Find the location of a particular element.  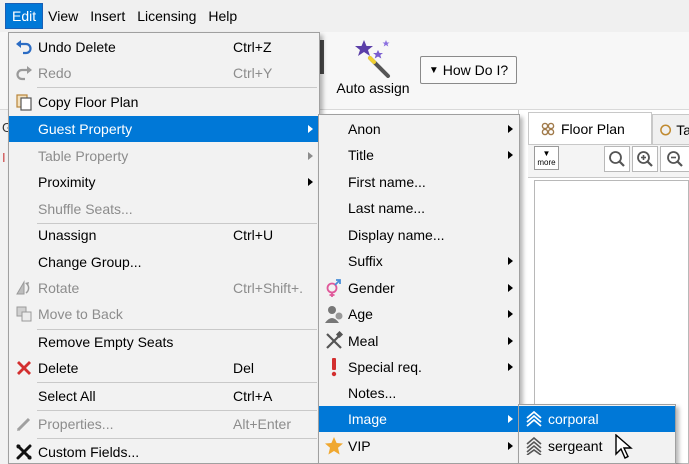

auto-assign-button: Auto assign is located at coordinates (373, 69).